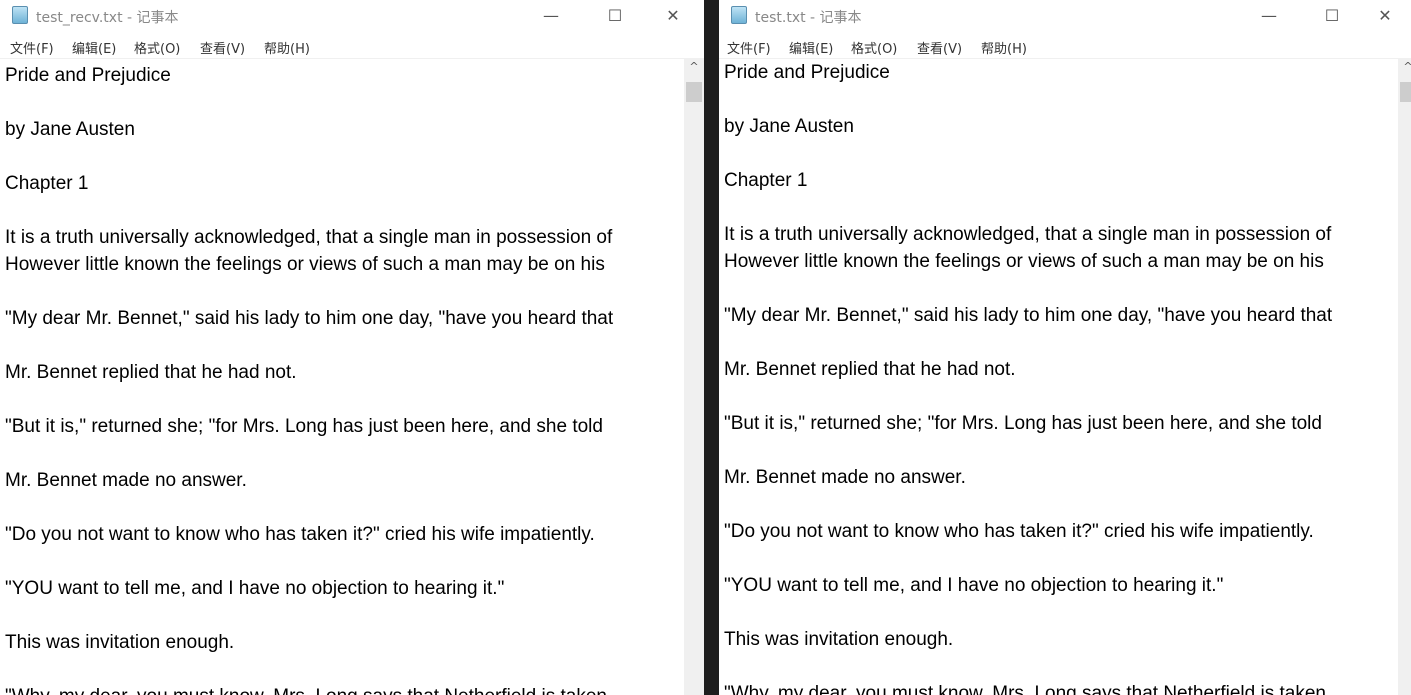 The image size is (1411, 695). I want to click on window-title: test_recv.txt - 记事本, so click(107, 18).